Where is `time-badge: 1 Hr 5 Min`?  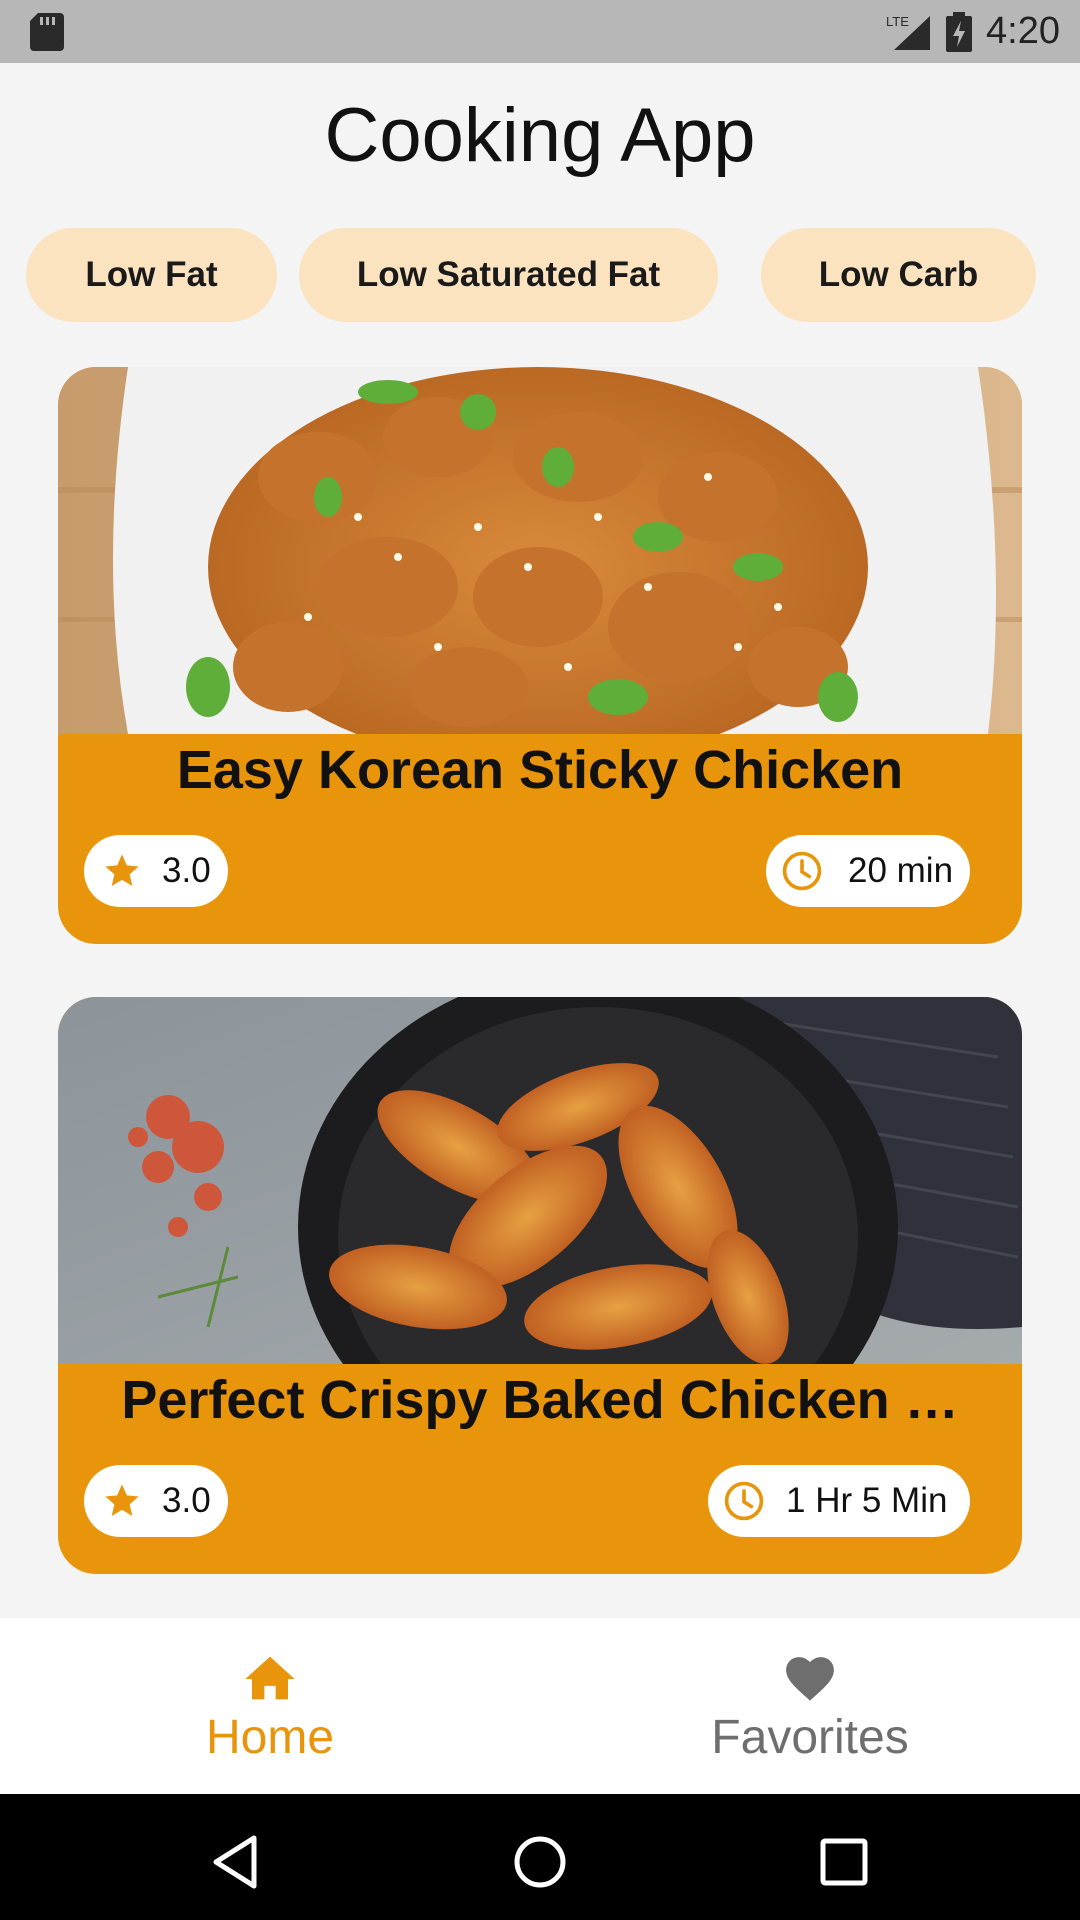 time-badge: 1 Hr 5 Min is located at coordinates (839, 1501).